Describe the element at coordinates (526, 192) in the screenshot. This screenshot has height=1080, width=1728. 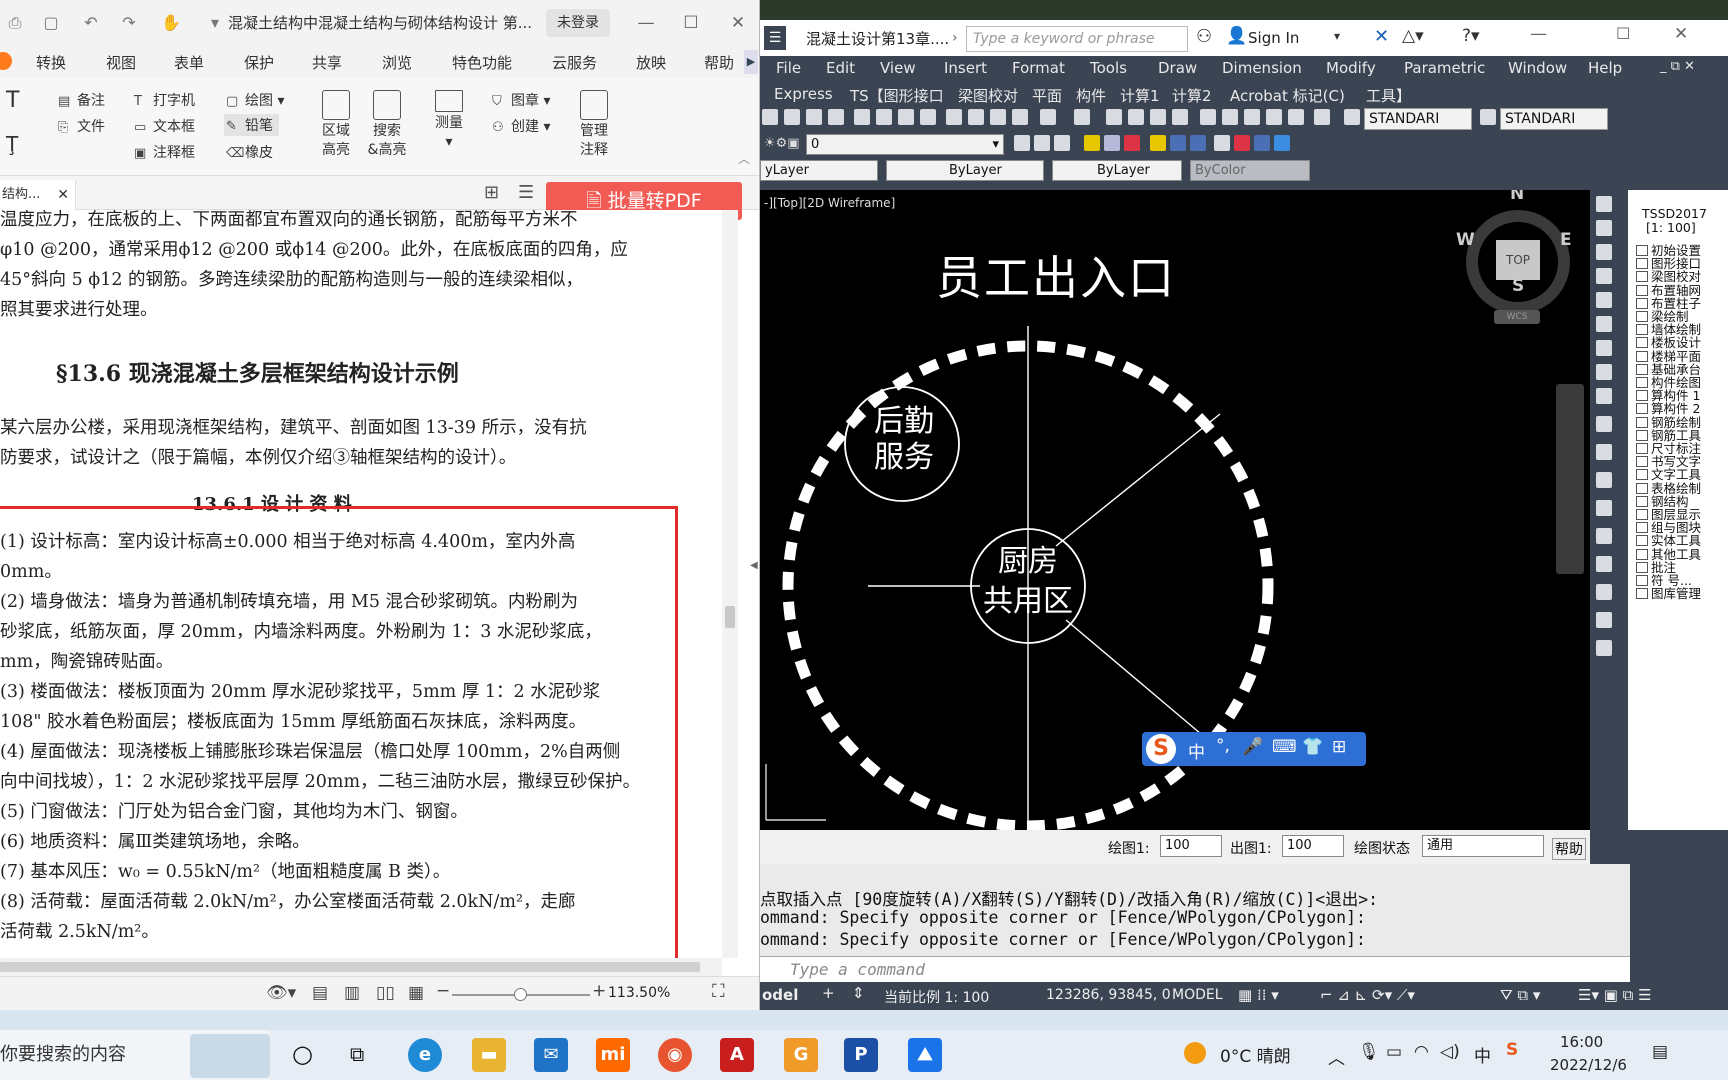
I see `list-view-icon: ☰` at that location.